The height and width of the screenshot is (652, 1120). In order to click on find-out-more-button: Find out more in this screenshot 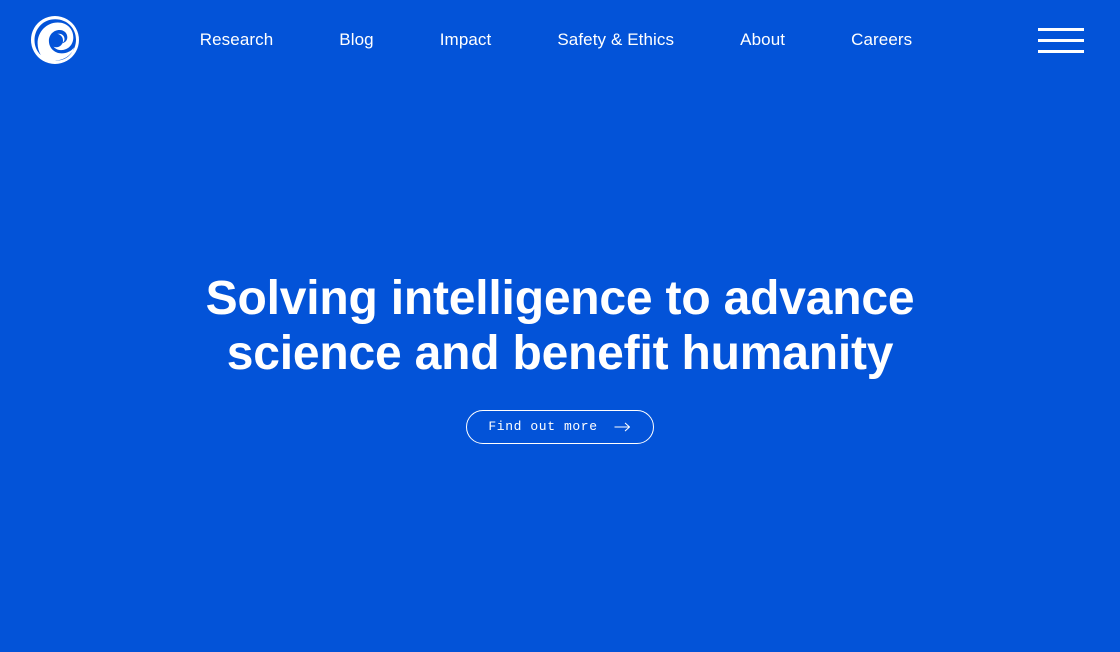, I will do `click(560, 426)`.